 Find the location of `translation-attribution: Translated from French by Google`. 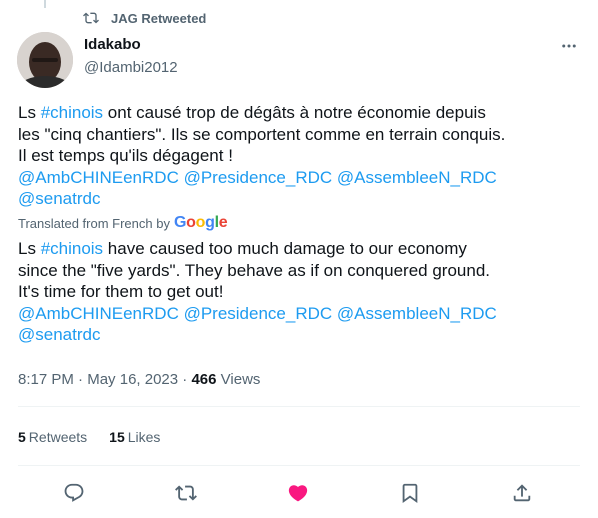

translation-attribution: Translated from French by Google is located at coordinates (123, 223).